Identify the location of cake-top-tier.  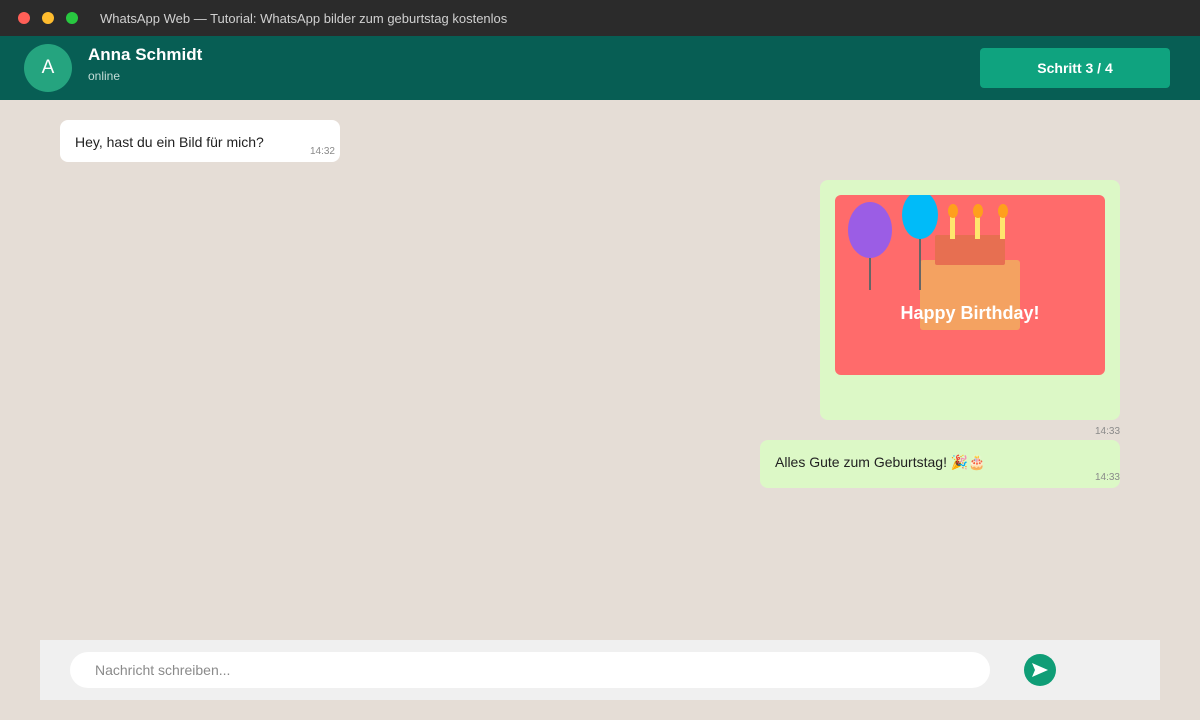
(970, 250).